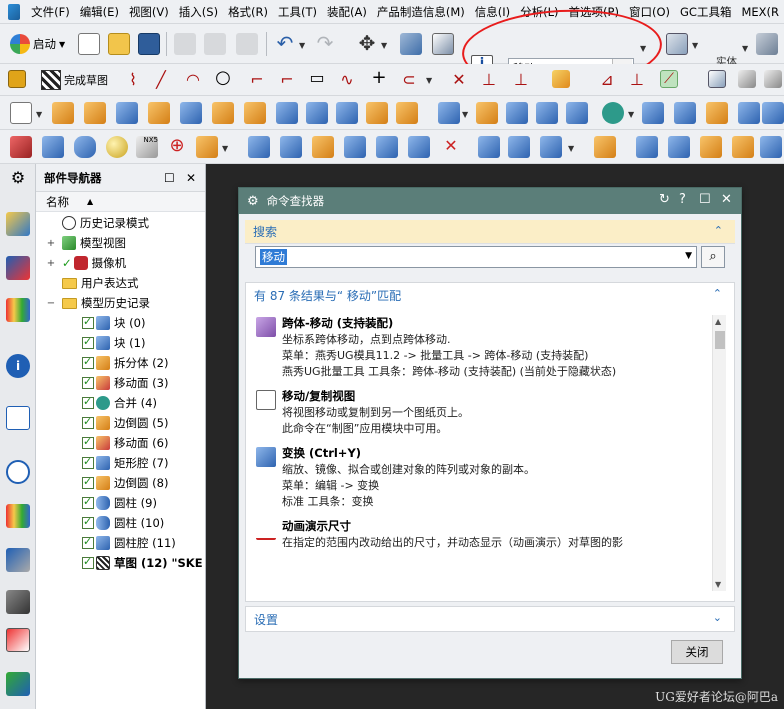 The width and height of the screenshot is (784, 709). What do you see at coordinates (223, 113) in the screenshot?
I see `pad-icon` at bounding box center [223, 113].